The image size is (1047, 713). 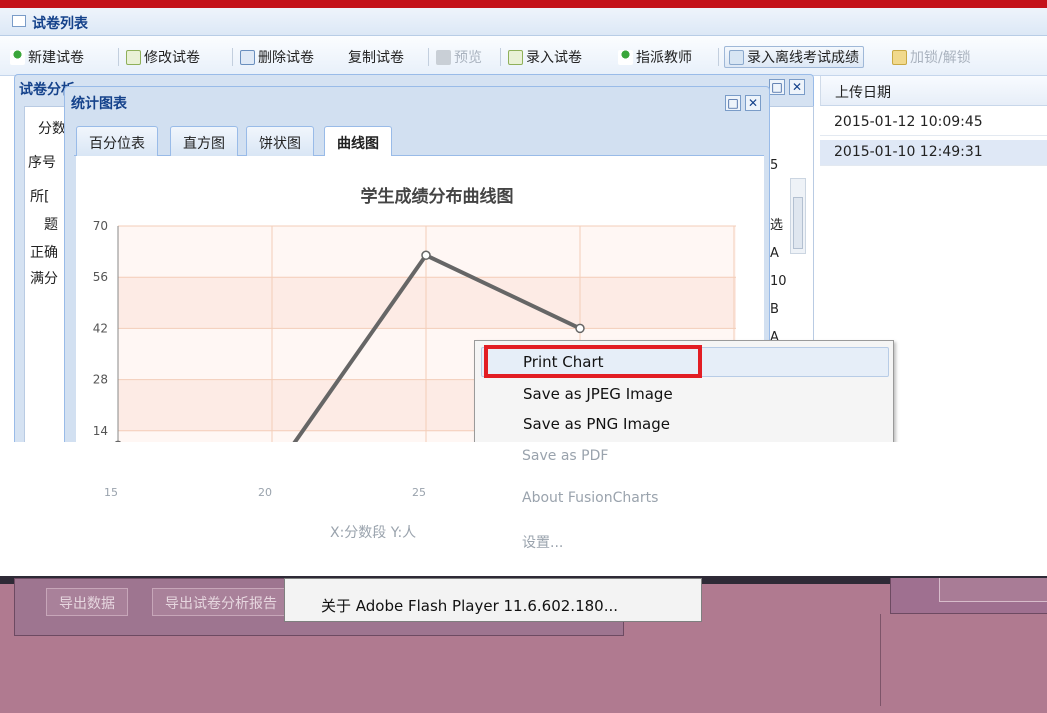 I want to click on table-row: 2015-01-12 10:09:45, so click(x=933, y=123).